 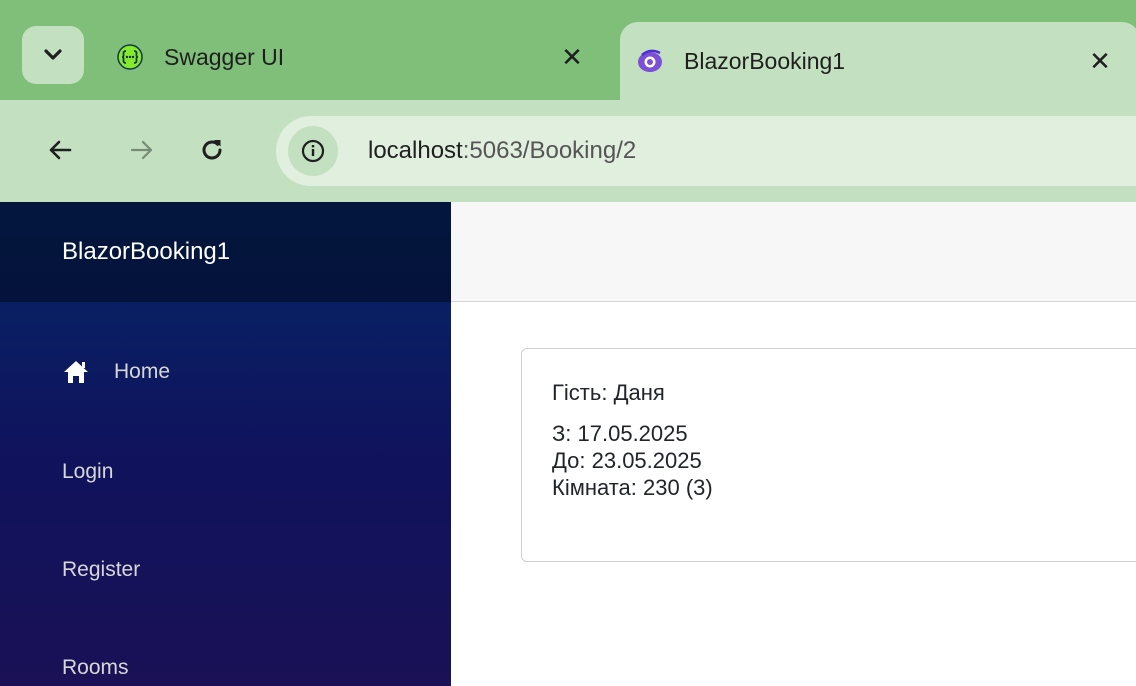 I want to click on tab-title: BlazorBooking1, so click(x=765, y=60).